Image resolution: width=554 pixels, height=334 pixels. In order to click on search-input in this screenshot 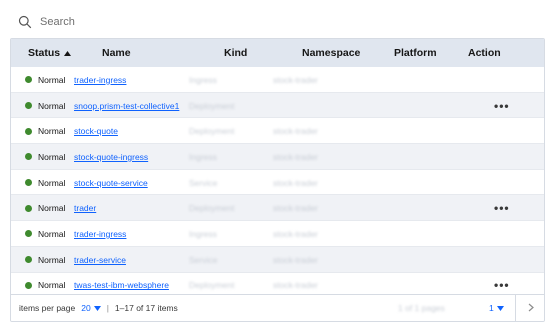, I will do `click(280, 22)`.